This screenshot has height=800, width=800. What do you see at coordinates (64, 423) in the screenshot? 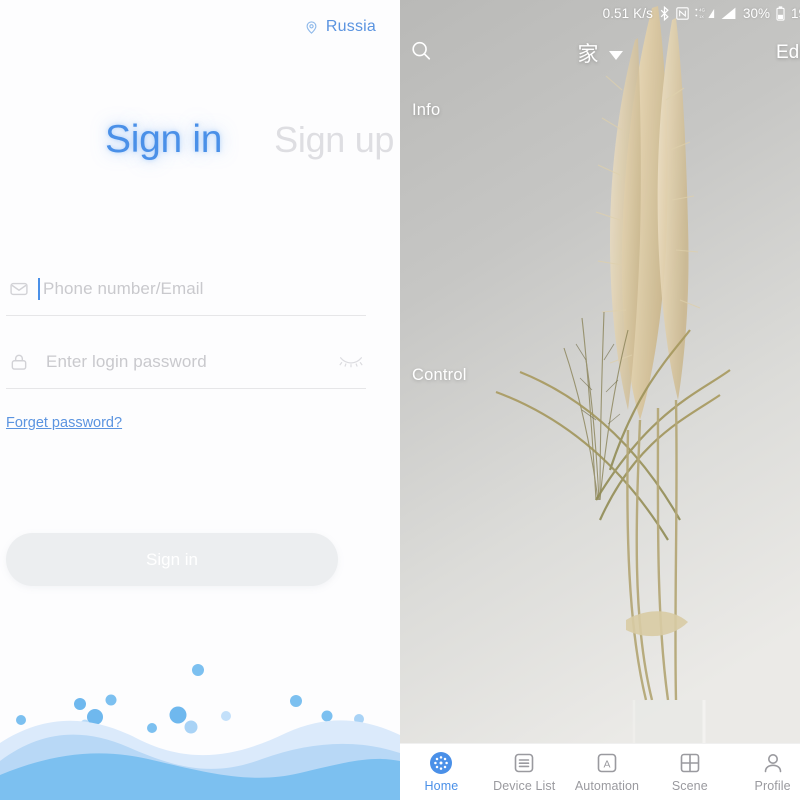
I see `forgot-password-link: Forget password?` at bounding box center [64, 423].